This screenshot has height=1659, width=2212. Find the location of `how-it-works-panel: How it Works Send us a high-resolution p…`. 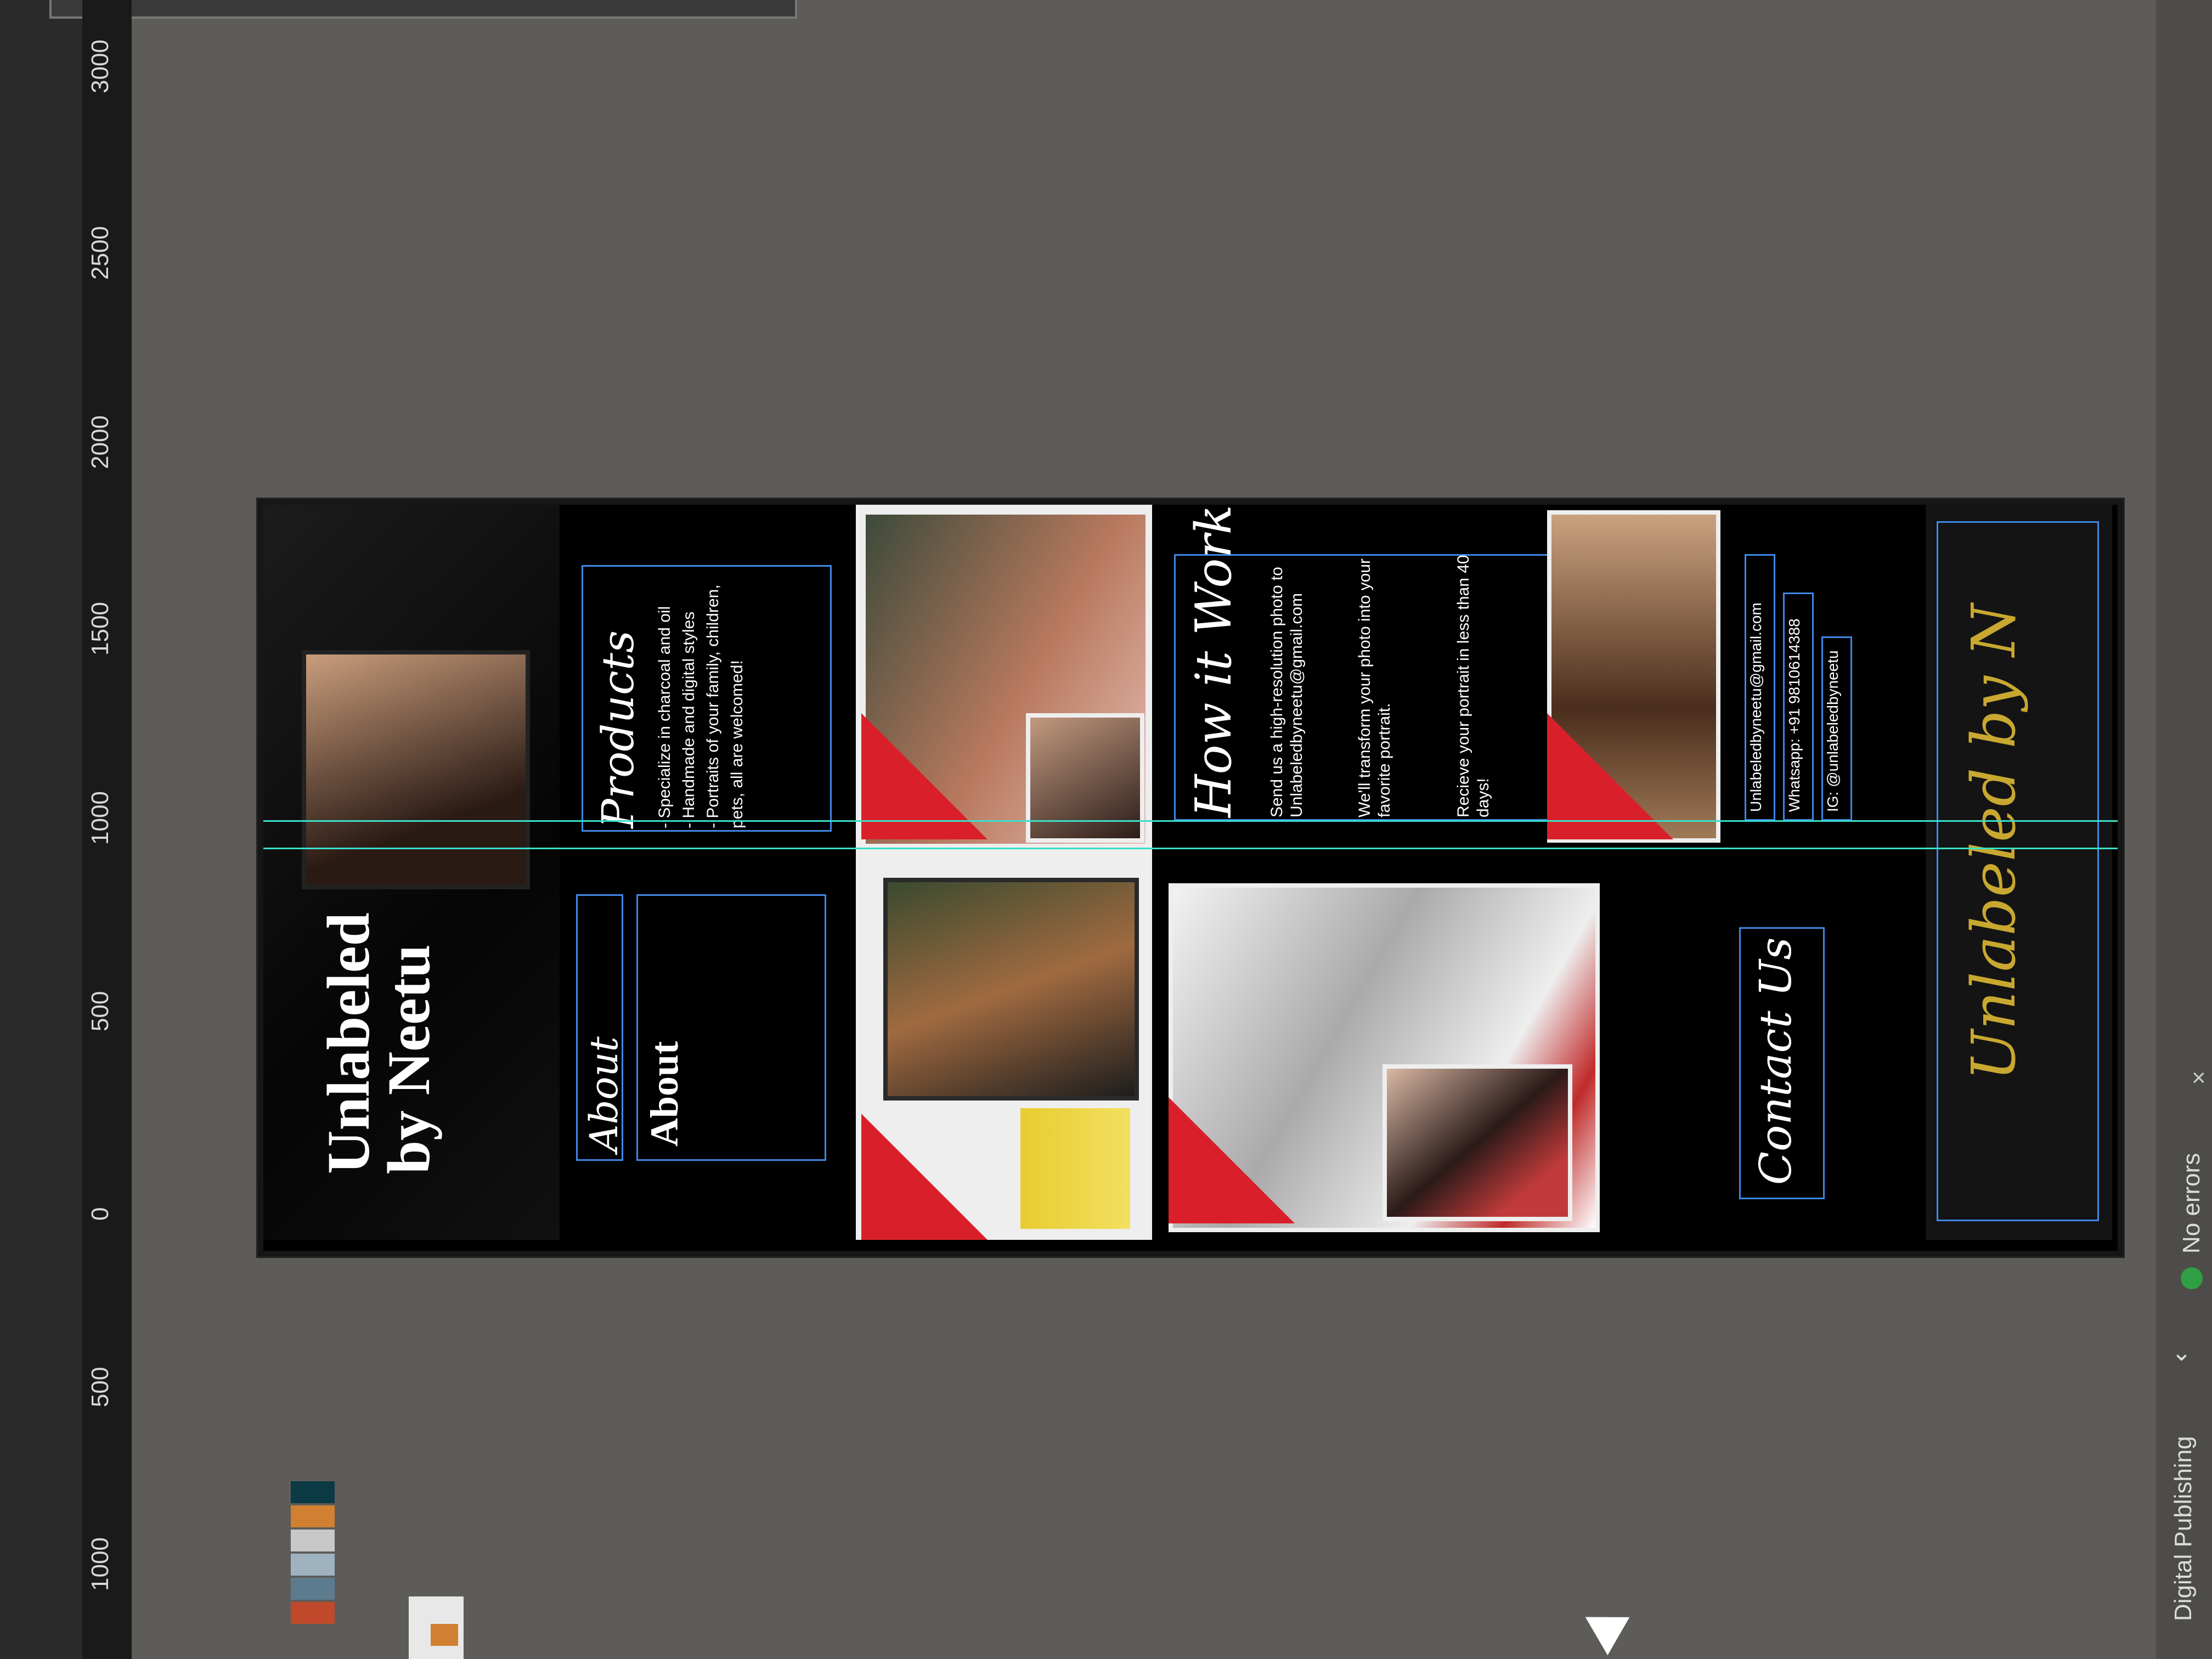

how-it-works-panel: How it Works Send us a high-resolution p… is located at coordinates (1438, 873).